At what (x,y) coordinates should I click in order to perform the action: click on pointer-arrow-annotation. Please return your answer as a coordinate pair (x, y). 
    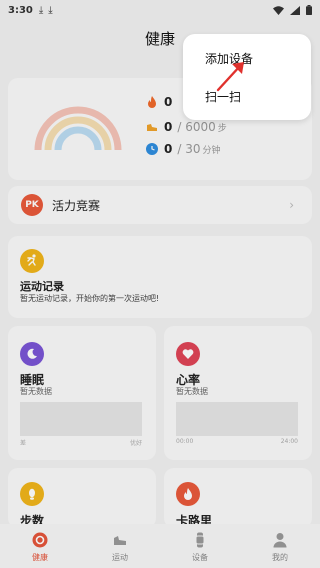
    Looking at the image, I should click on (230, 77).